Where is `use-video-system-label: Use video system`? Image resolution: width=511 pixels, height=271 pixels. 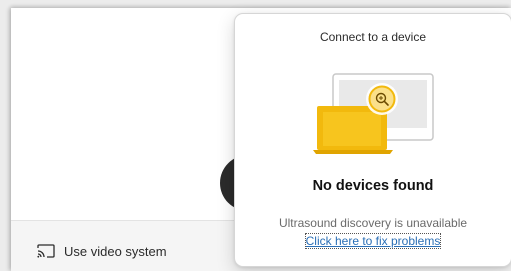 use-video-system-label: Use video system is located at coordinates (115, 251).